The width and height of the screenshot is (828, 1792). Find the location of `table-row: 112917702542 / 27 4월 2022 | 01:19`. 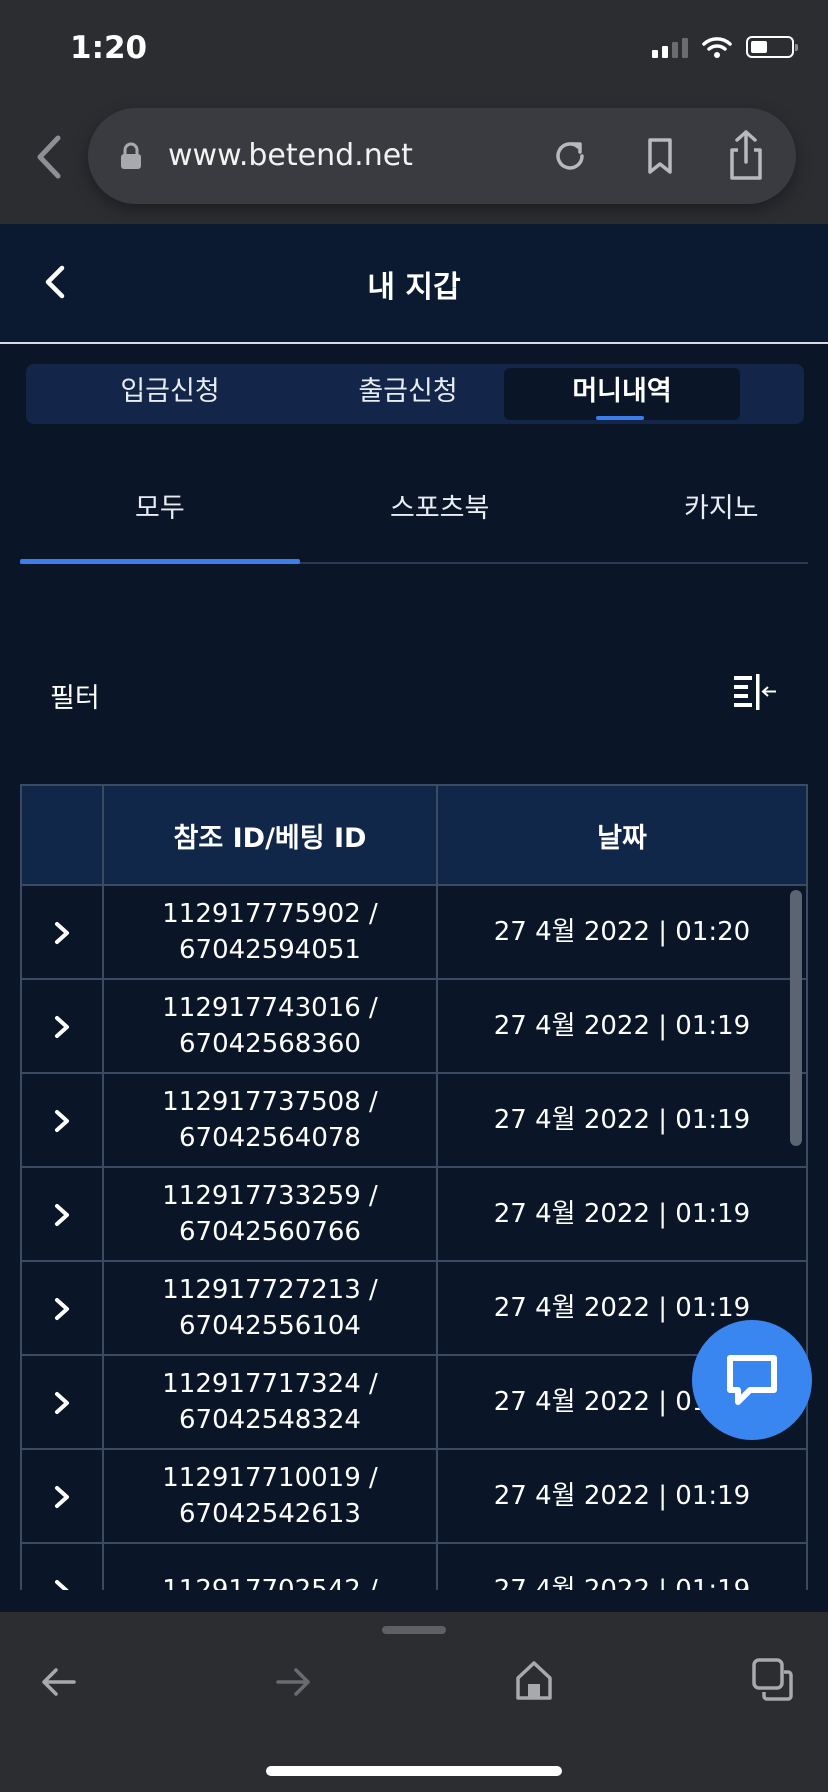

table-row: 112917702542 / 27 4월 2022 | 01:19 is located at coordinates (414, 1566).